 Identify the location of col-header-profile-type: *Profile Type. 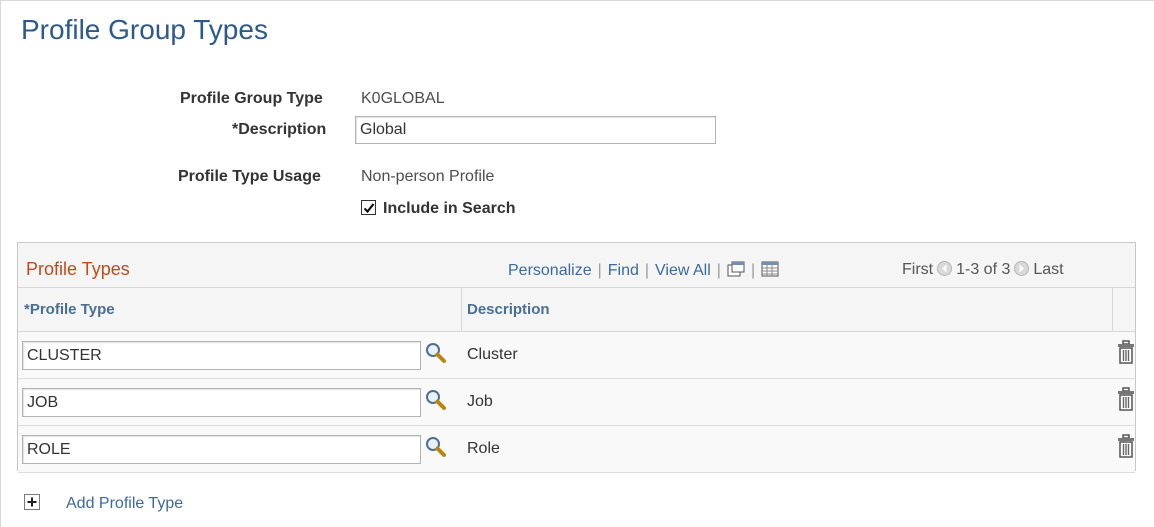
(69, 309).